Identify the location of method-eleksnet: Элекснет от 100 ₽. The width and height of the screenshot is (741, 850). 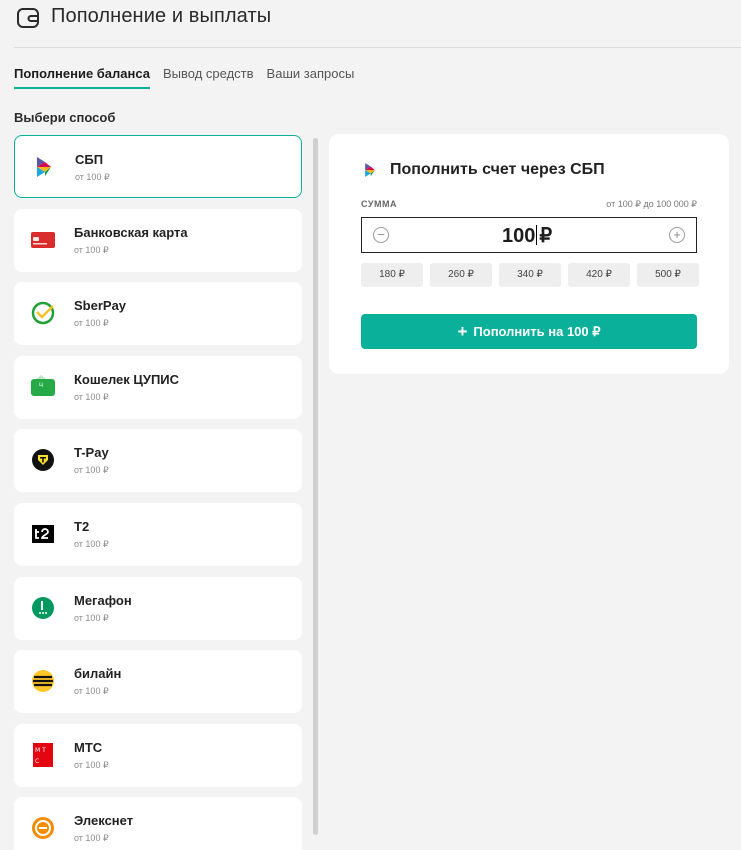
(158, 823).